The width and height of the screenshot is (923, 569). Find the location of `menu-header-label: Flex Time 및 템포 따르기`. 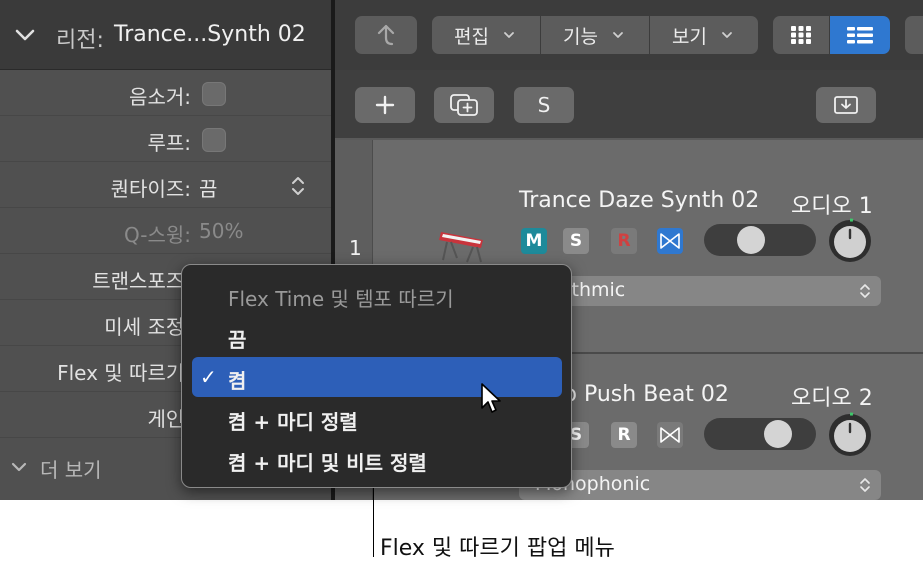

menu-header-label: Flex Time 및 템포 따르기 is located at coordinates (341, 299).